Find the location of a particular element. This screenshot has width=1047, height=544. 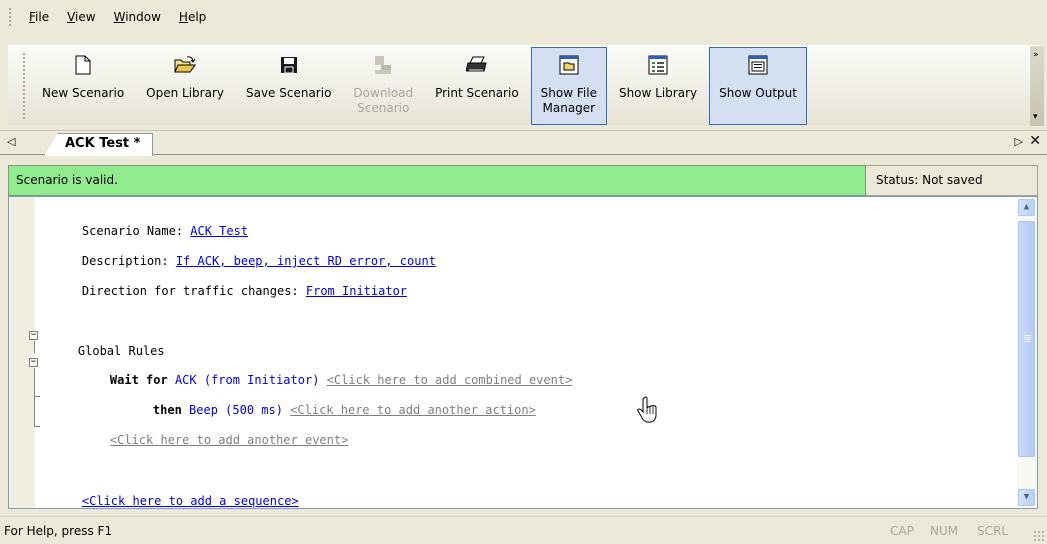

help-text: For Help, press F1 is located at coordinates (58, 531).